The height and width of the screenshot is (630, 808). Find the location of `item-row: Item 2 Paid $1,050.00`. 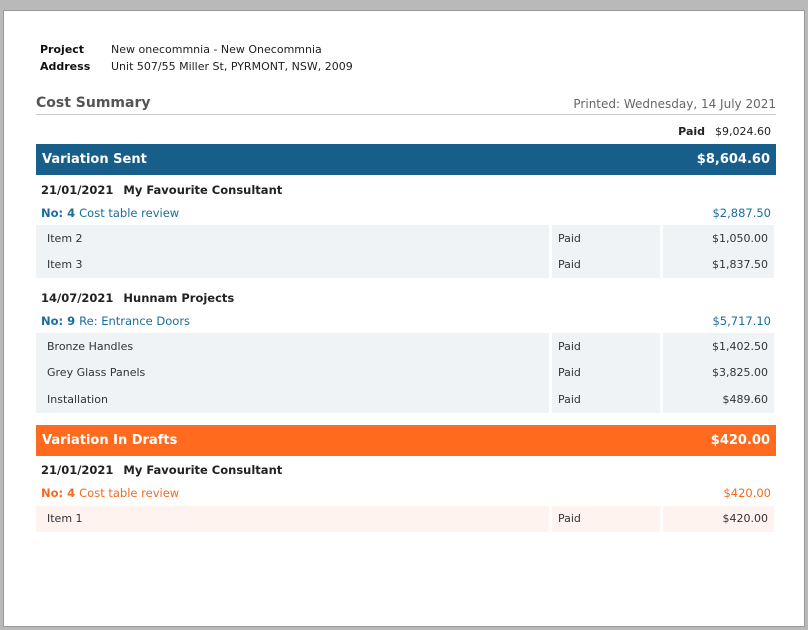

item-row: Item 2 Paid $1,050.00 is located at coordinates (406, 238).